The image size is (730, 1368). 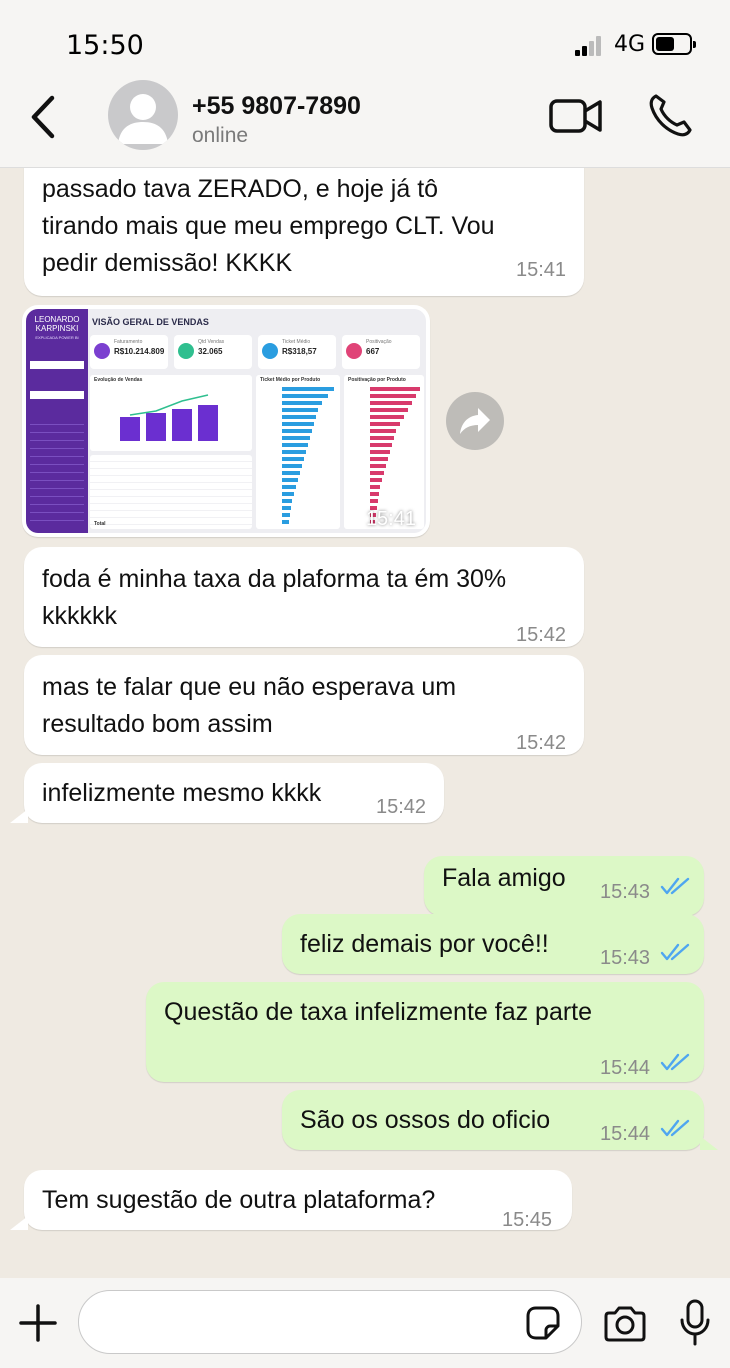 I want to click on positivation-panel: Positivação por Produto, so click(x=384, y=452).